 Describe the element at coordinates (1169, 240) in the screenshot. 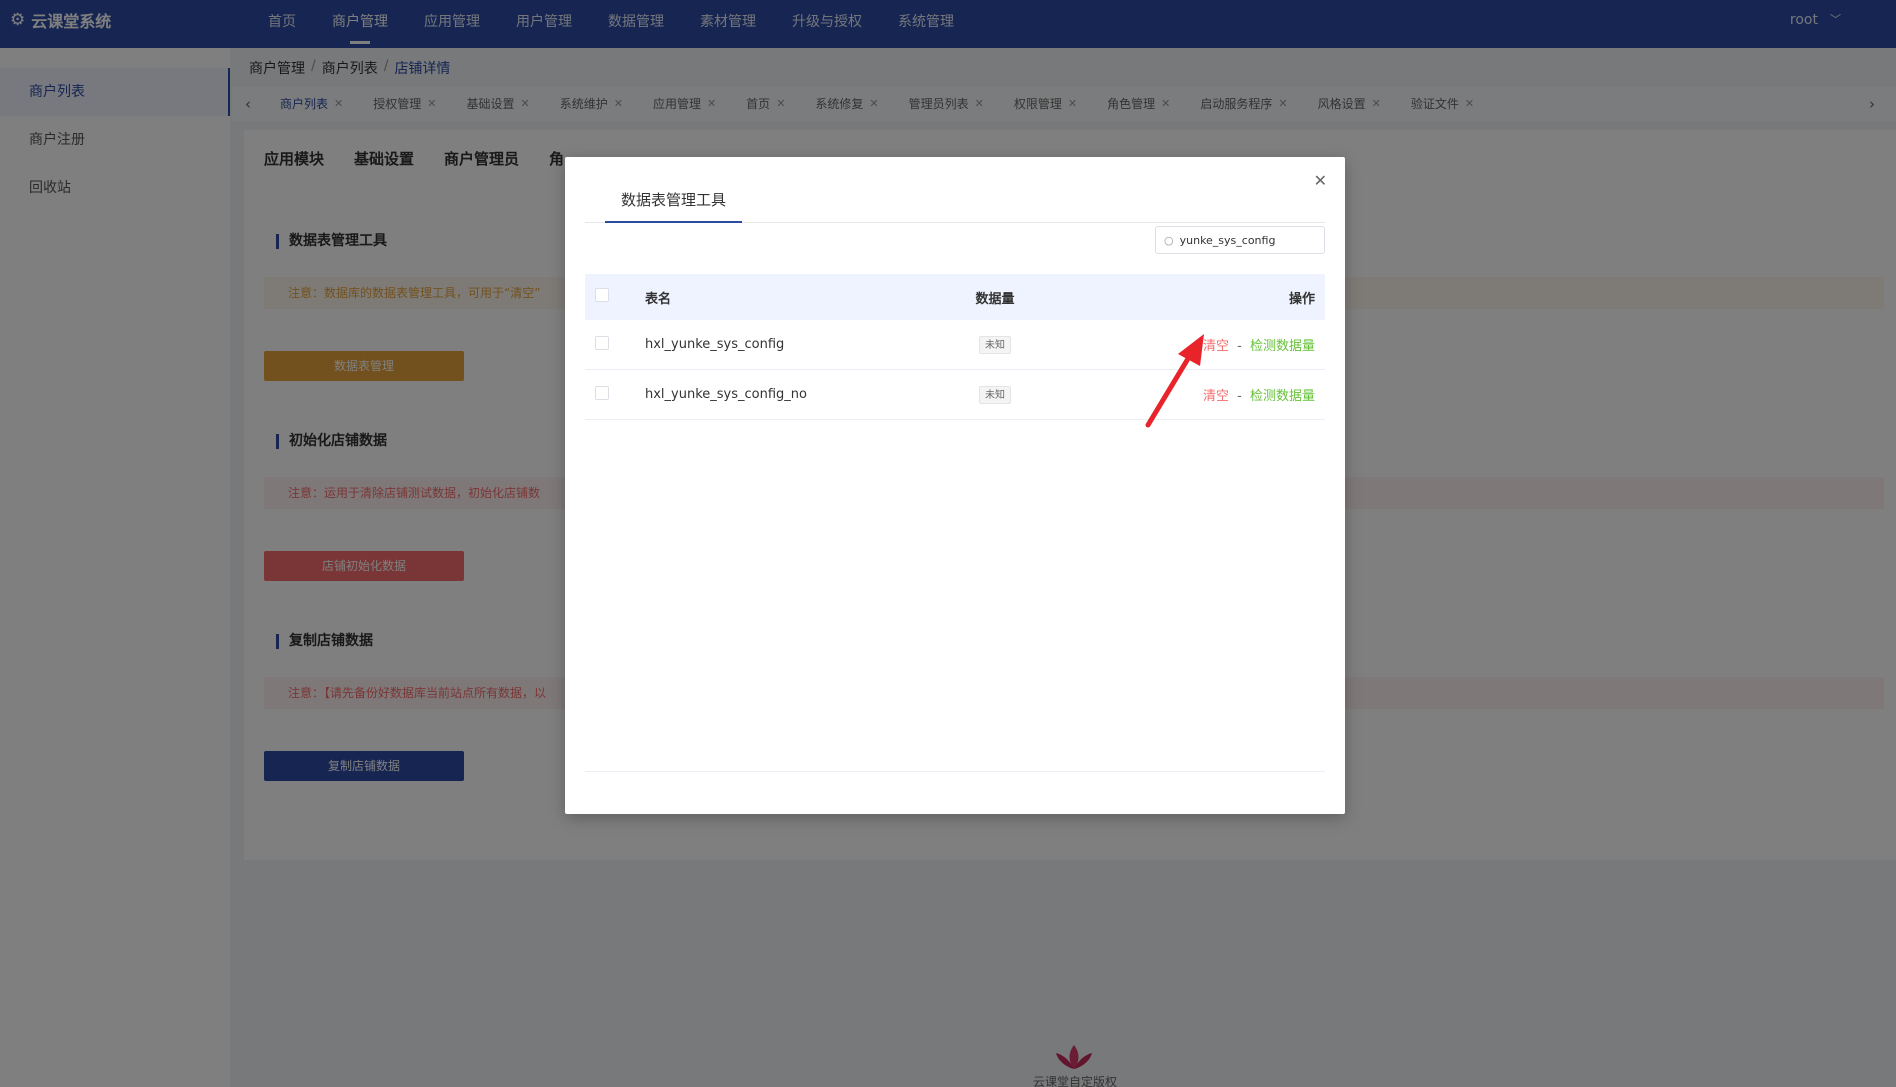

I see `search-icon: ○` at that location.